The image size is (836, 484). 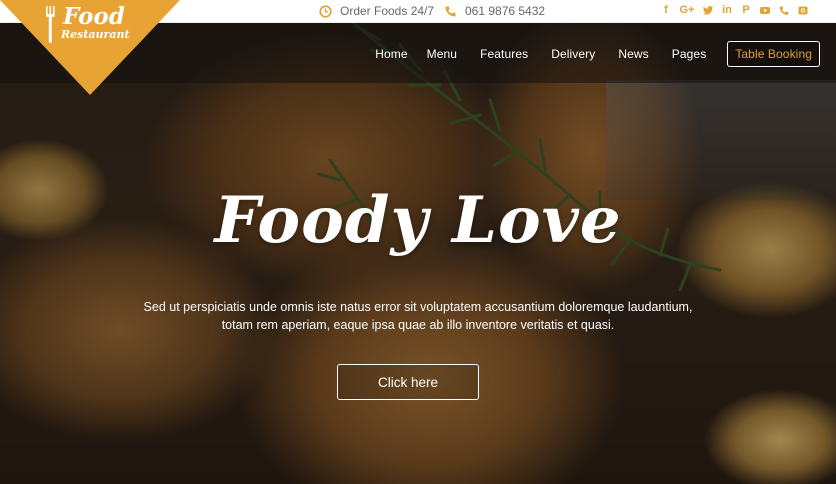 I want to click on order-hours-text: Order Foods 24/7, so click(x=387, y=11).